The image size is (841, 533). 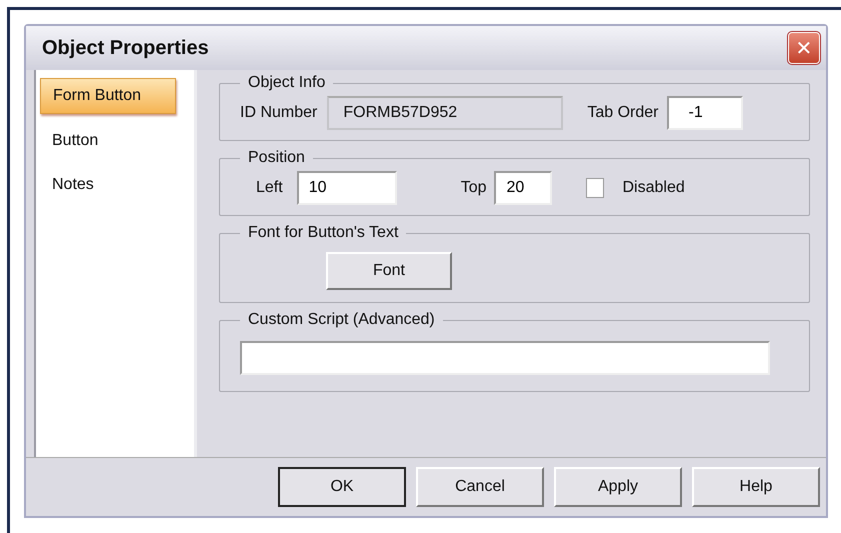 What do you see at coordinates (505, 358) in the screenshot?
I see `script-field` at bounding box center [505, 358].